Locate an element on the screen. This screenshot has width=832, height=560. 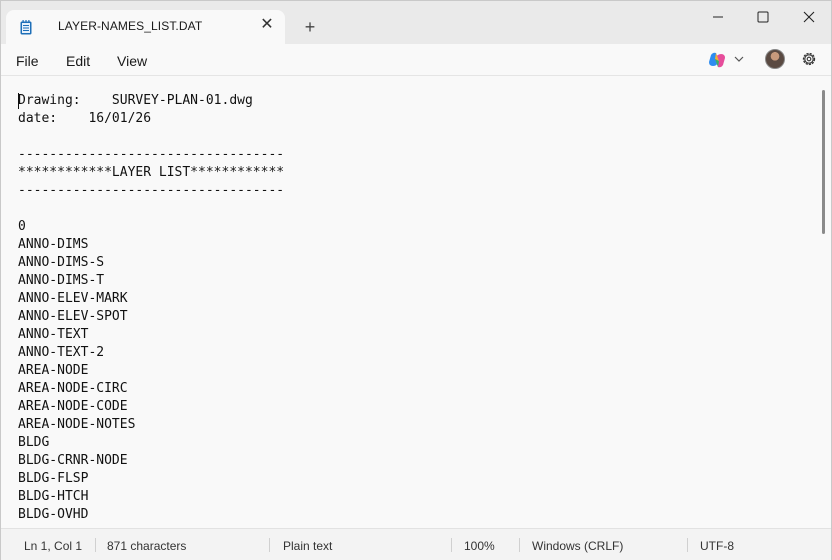
text-line: ANNO-ELEV-MARK is located at coordinates (413, 299).